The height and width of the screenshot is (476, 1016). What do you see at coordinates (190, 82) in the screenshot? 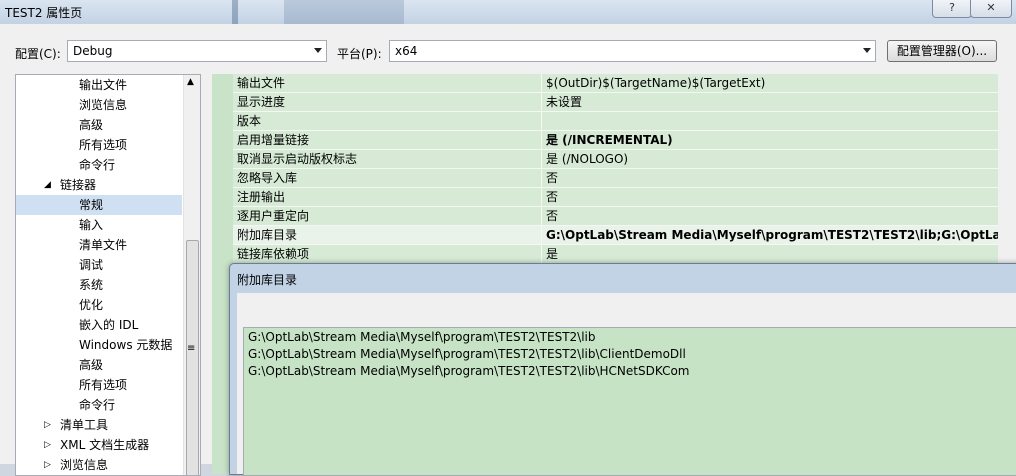
I see `scroll-up-icon: ▲` at bounding box center [190, 82].